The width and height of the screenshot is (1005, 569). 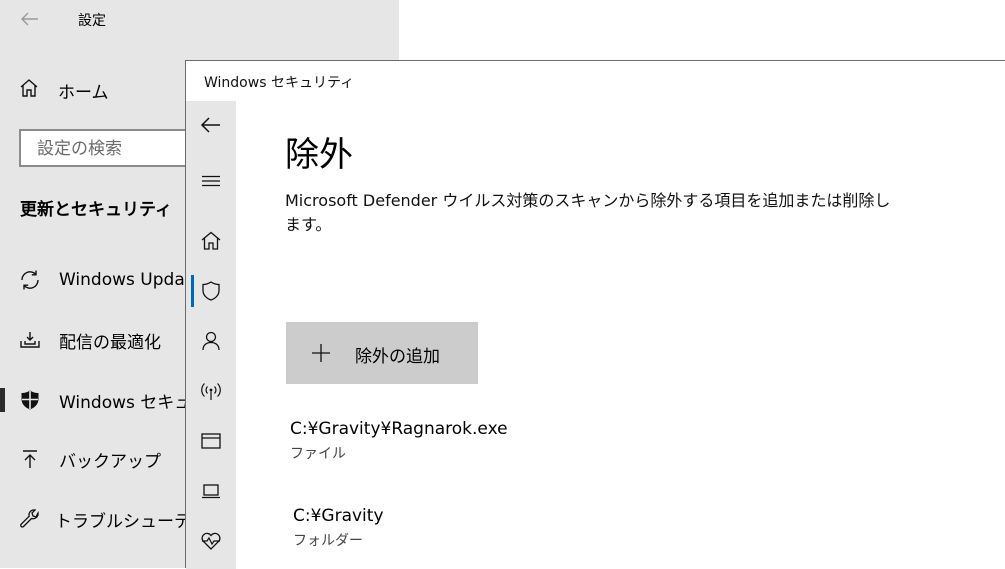 What do you see at coordinates (125, 402) in the screenshot?
I see `nav-label: Windows セキュ` at bounding box center [125, 402].